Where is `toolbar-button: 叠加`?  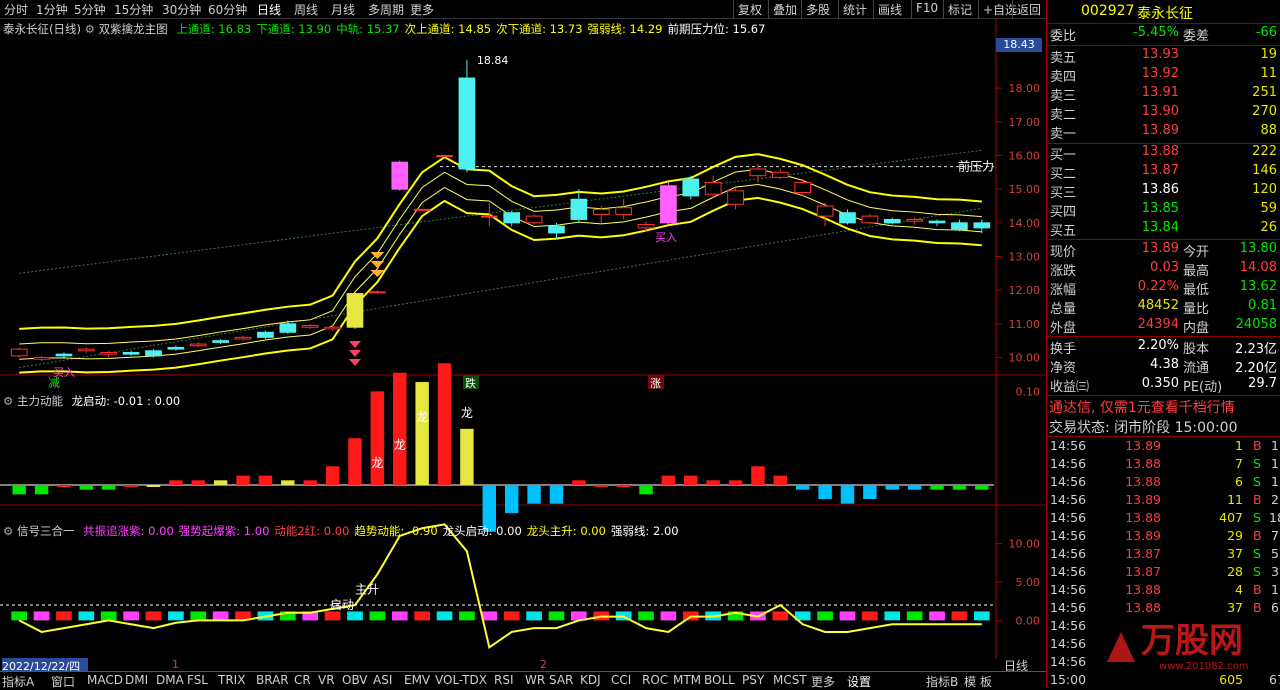
toolbar-button: 叠加 is located at coordinates (784, 9).